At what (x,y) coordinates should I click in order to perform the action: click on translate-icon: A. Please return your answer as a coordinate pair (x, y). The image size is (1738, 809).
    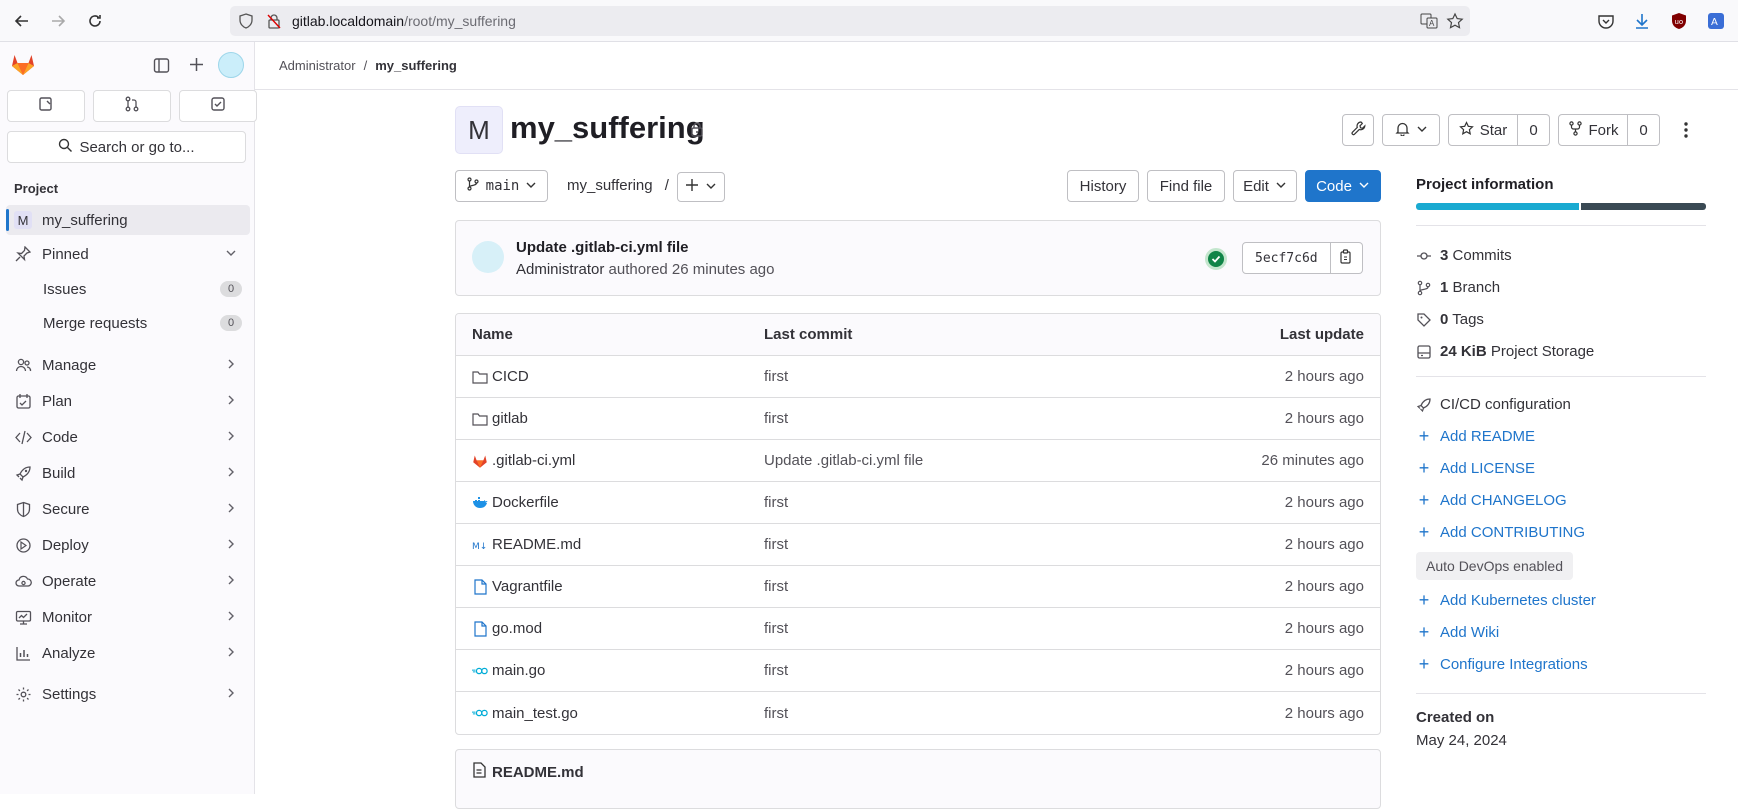
    Looking at the image, I should click on (1429, 23).